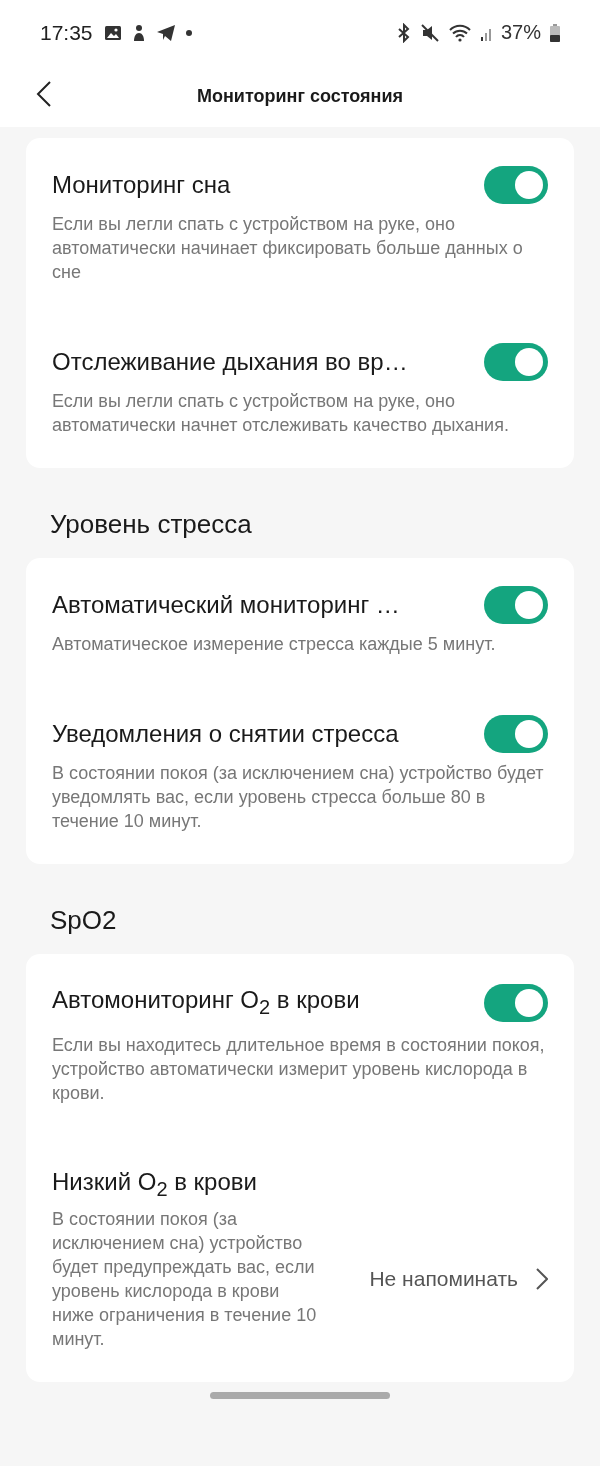 Image resolution: width=600 pixels, height=1466 pixels. What do you see at coordinates (188, 32) in the screenshot?
I see `dot-icon` at bounding box center [188, 32].